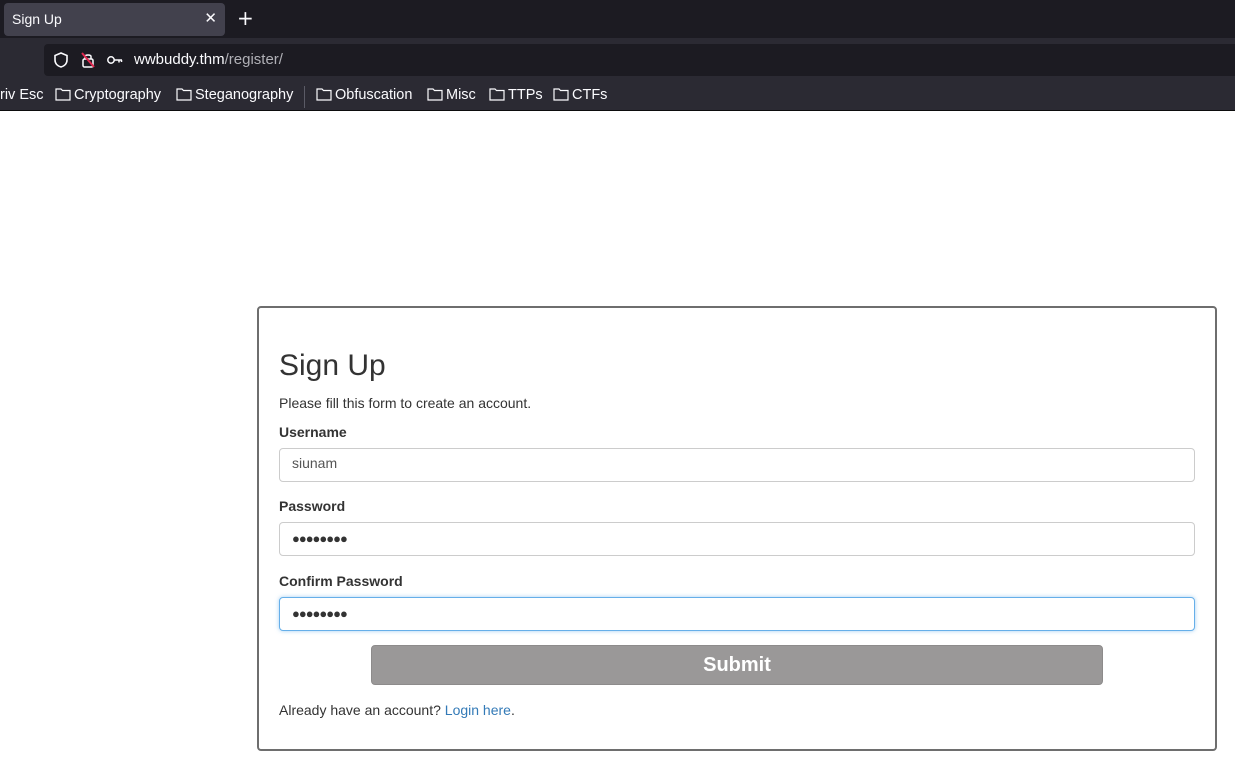 The width and height of the screenshot is (1235, 765). What do you see at coordinates (737, 614) in the screenshot?
I see `confirm-password-input: ●●●●●●●●` at bounding box center [737, 614].